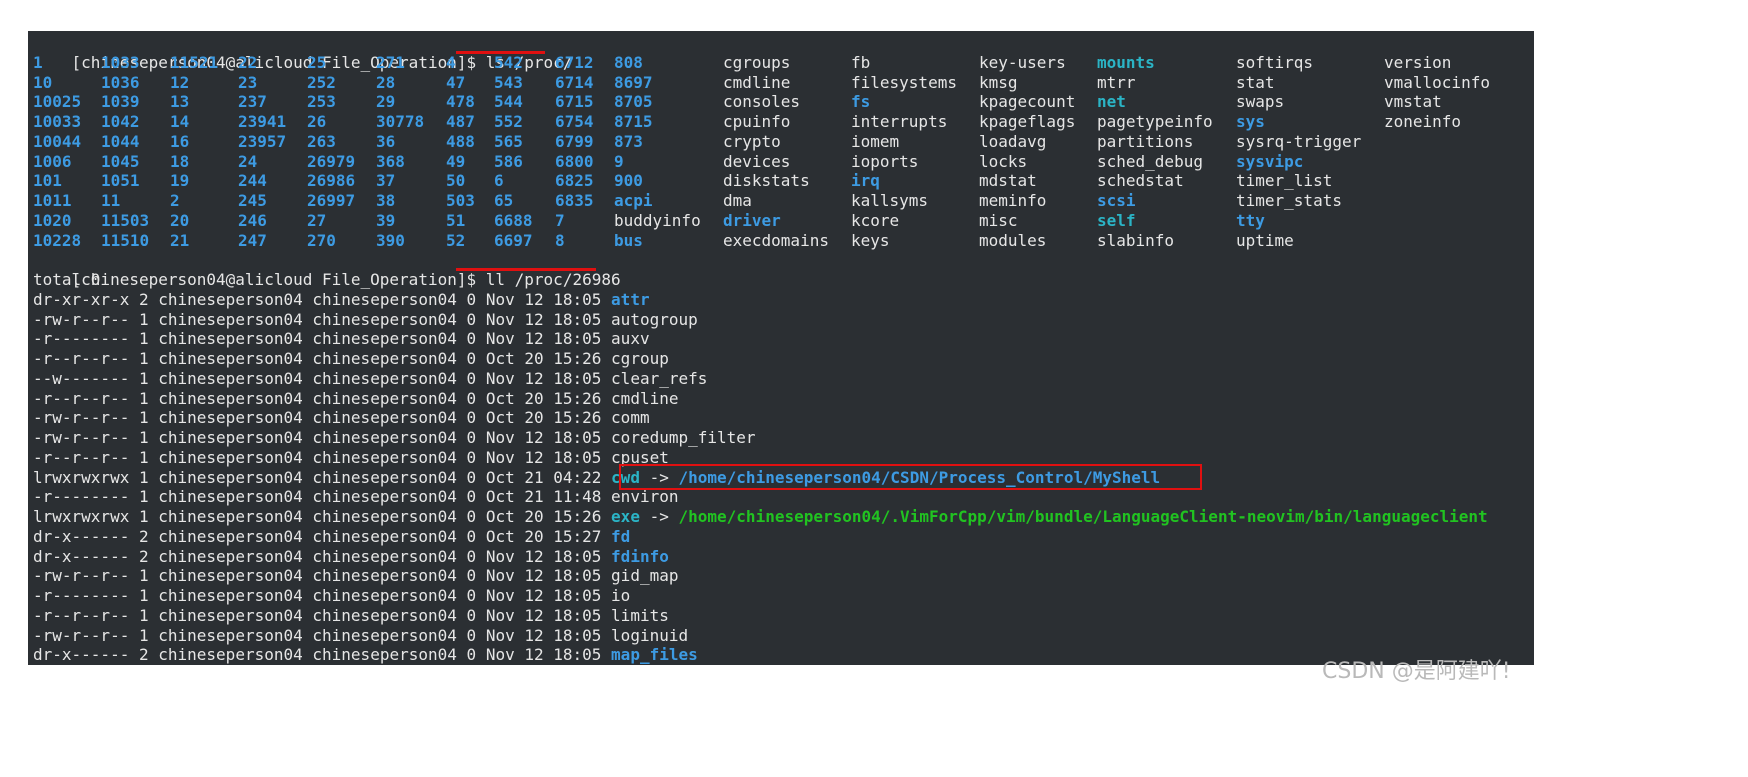 The height and width of the screenshot is (777, 1748). Describe the element at coordinates (1255, 82) in the screenshot. I see `proc-file-entry: stat` at that location.